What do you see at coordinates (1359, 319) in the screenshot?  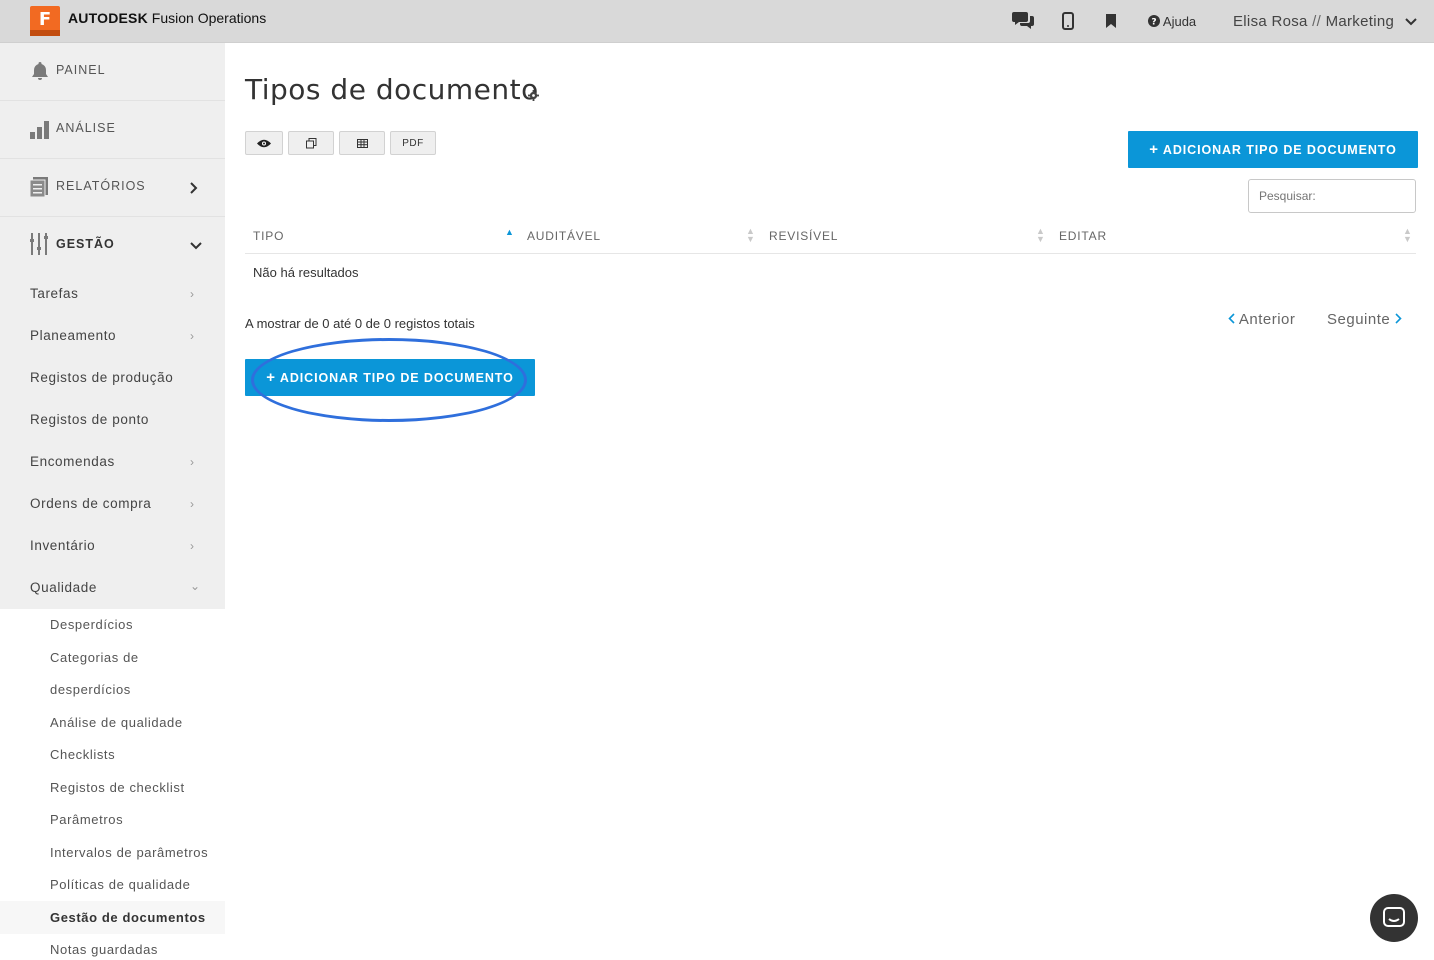 I see `pager-next-label: Seguinte` at bounding box center [1359, 319].